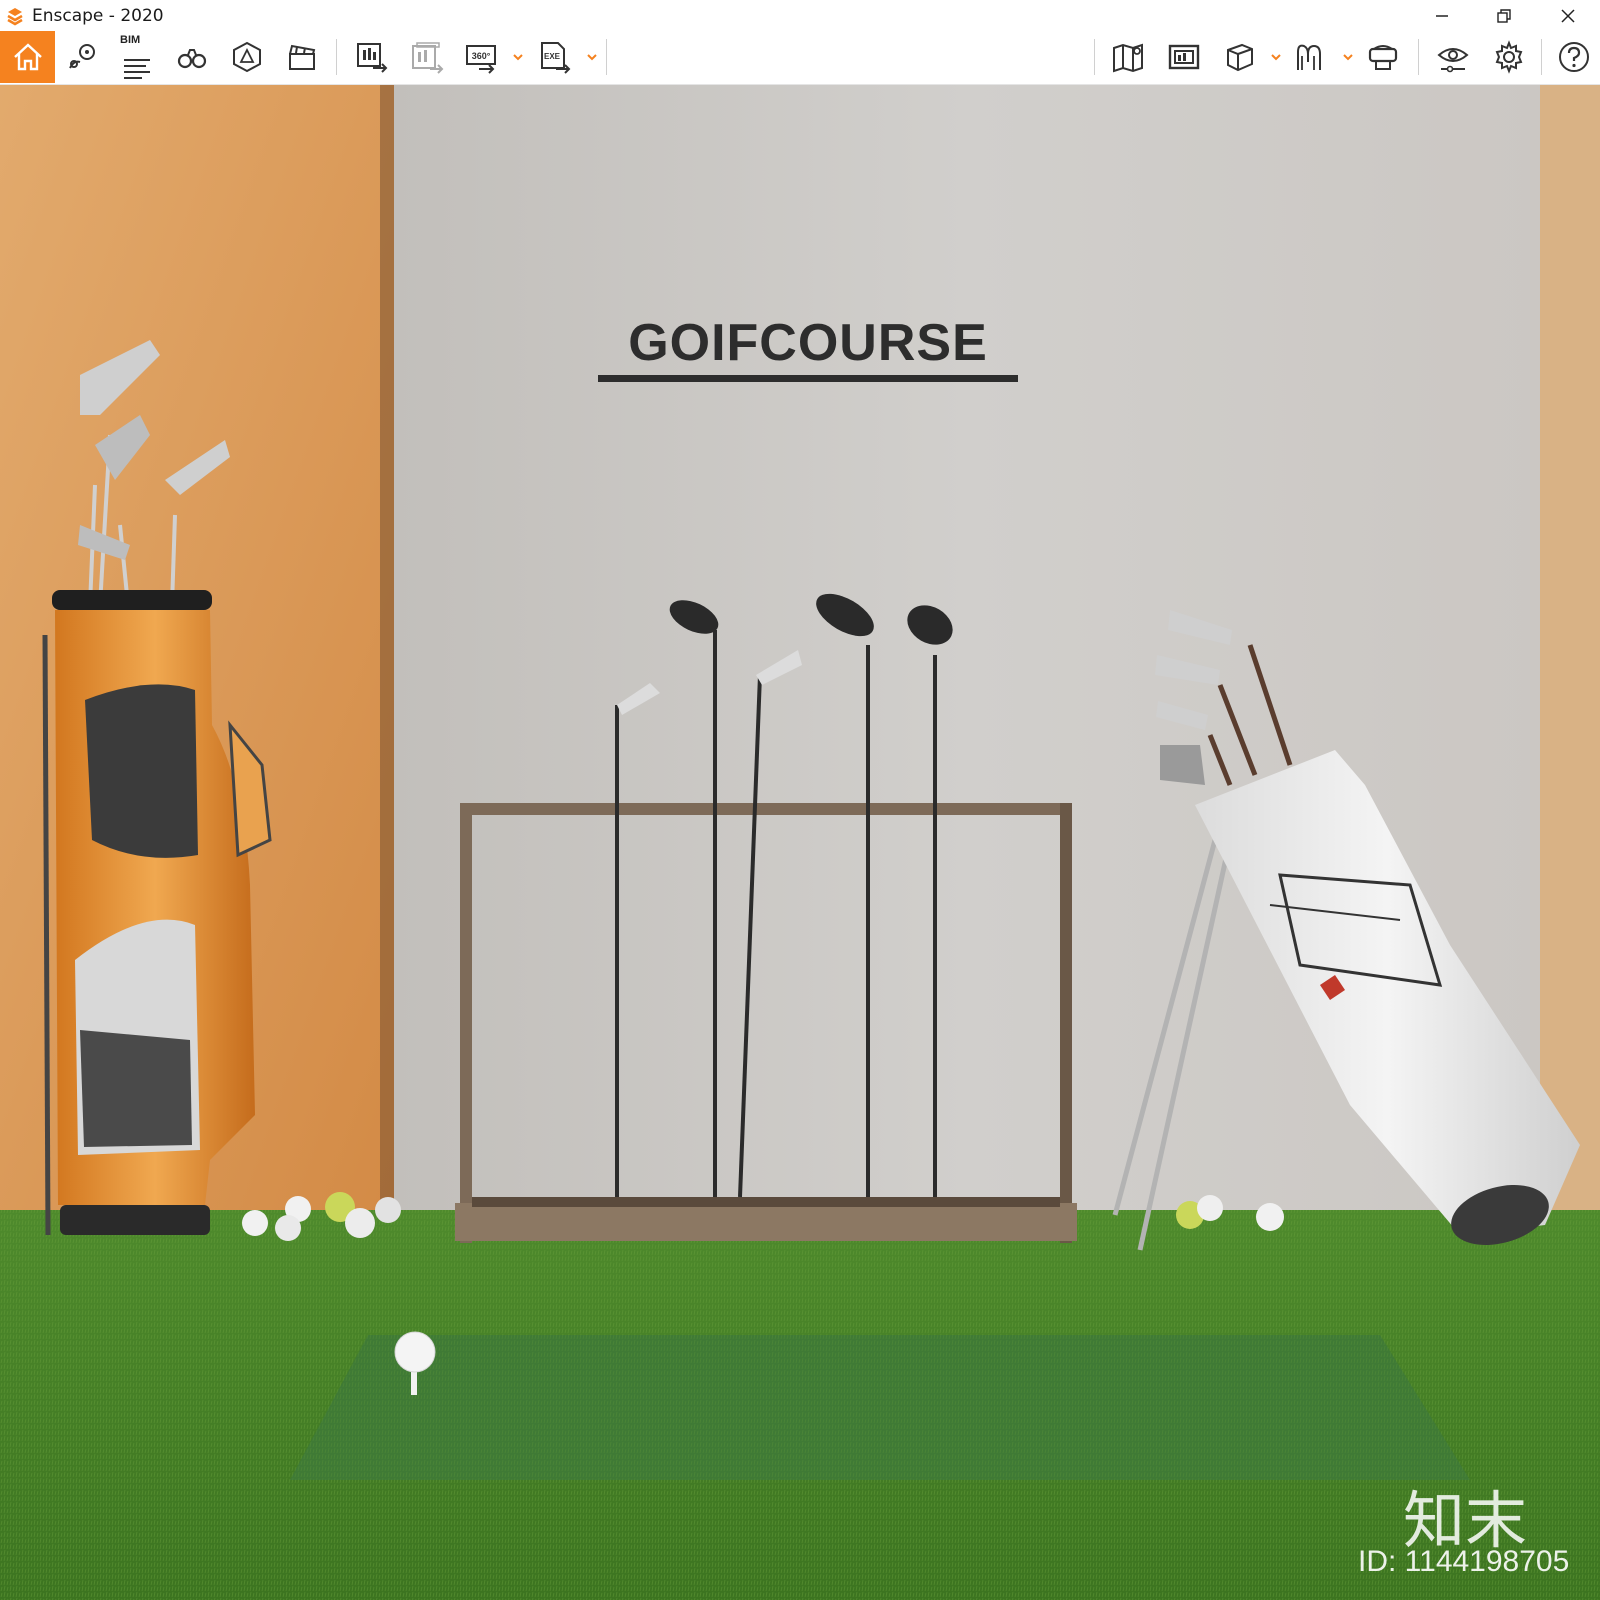  I want to click on map-button, so click(1128, 57).